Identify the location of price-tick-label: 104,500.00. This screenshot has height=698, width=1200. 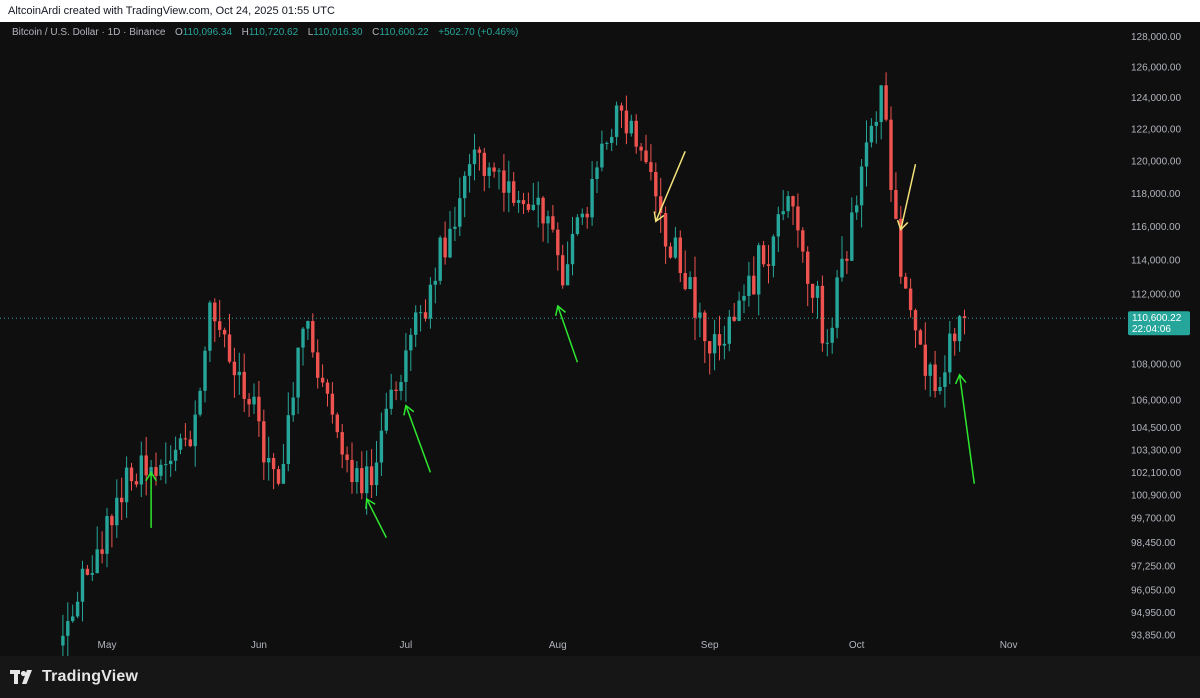
(1156, 428).